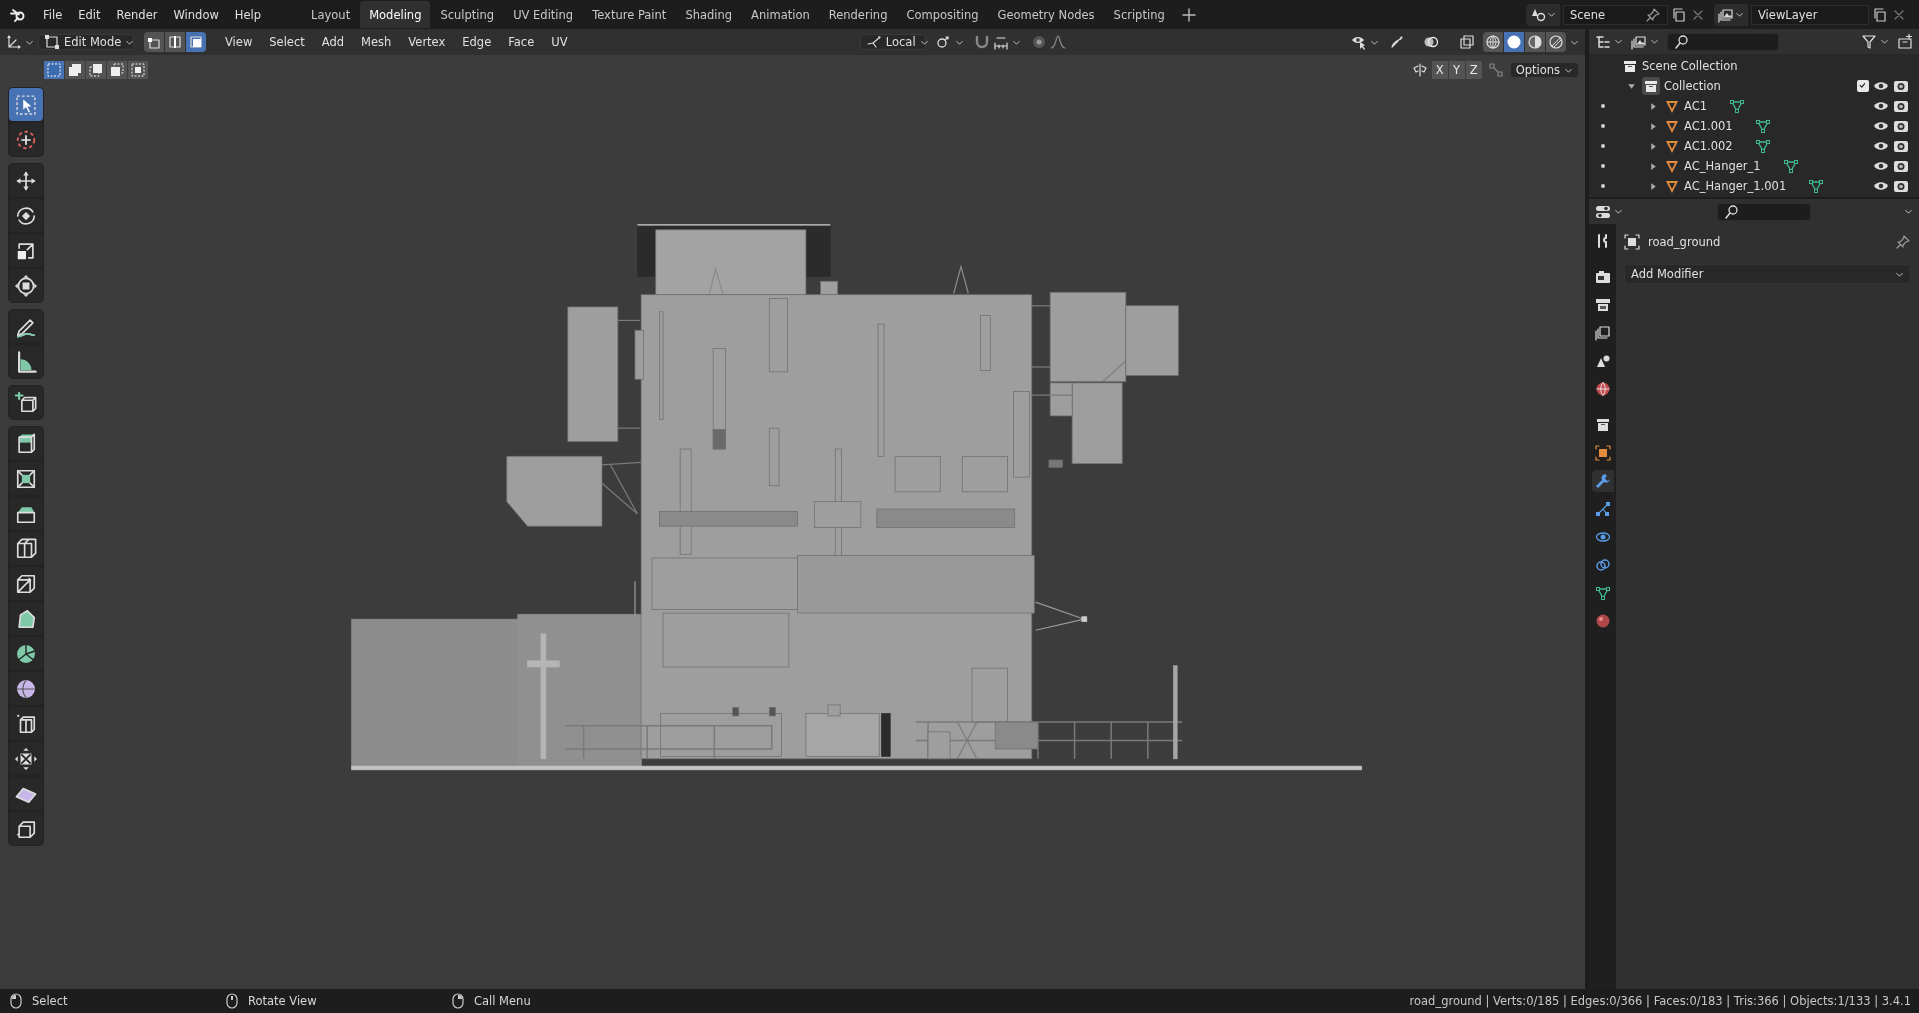  I want to click on gizmo-arrows-icon, so click(1397, 42).